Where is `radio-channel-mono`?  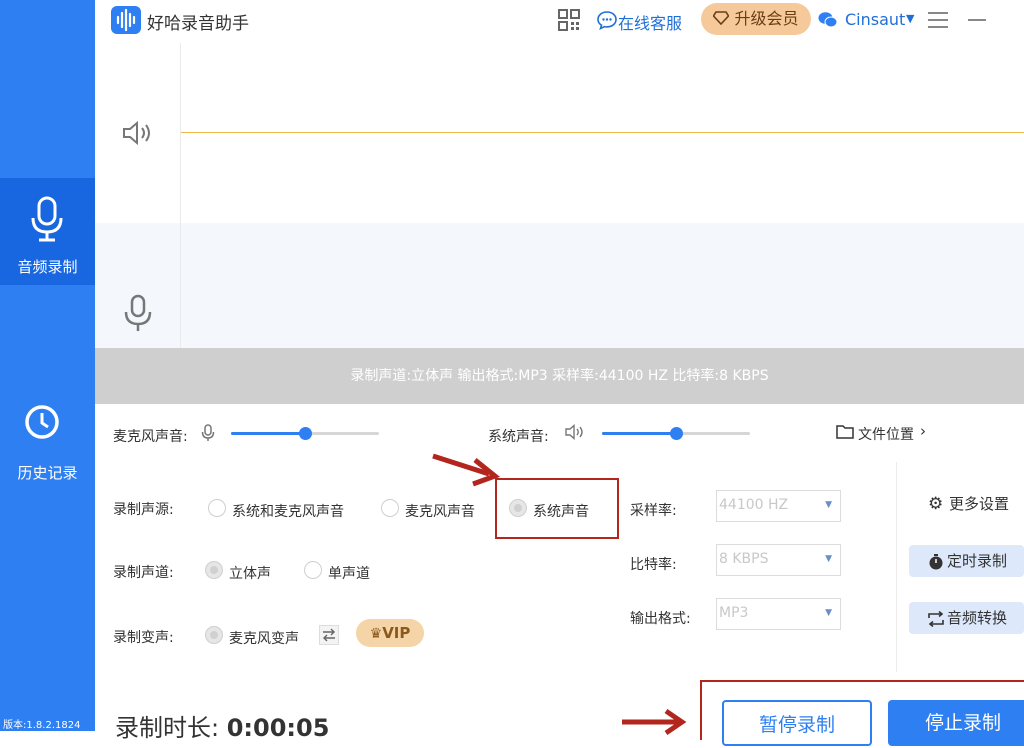
radio-channel-mono is located at coordinates (313, 570).